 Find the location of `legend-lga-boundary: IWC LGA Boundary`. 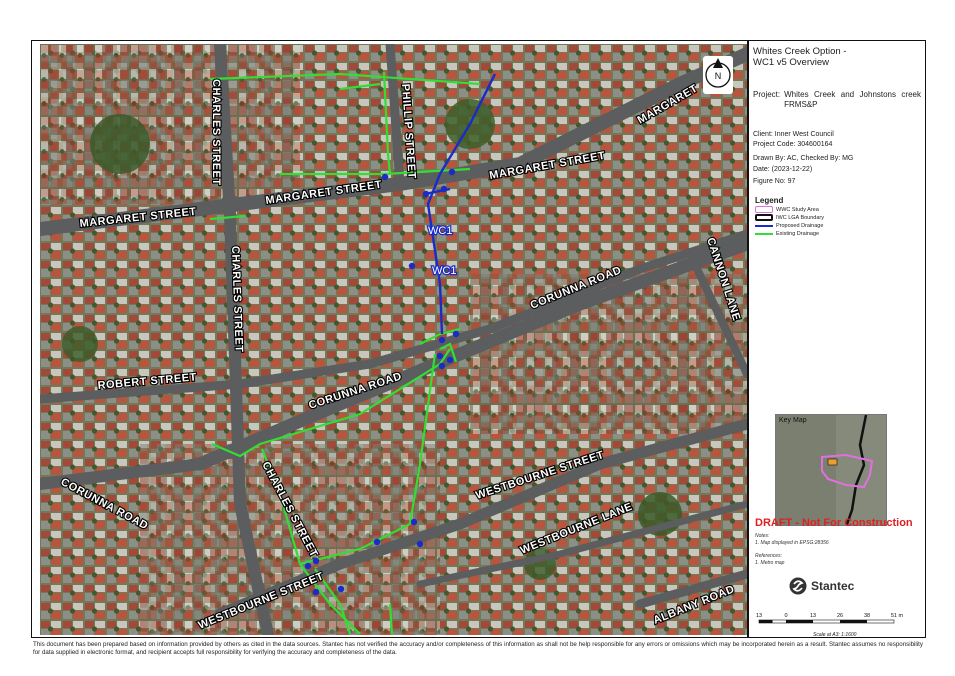

legend-lga-boundary: IWC LGA Boundary is located at coordinates (789, 217).